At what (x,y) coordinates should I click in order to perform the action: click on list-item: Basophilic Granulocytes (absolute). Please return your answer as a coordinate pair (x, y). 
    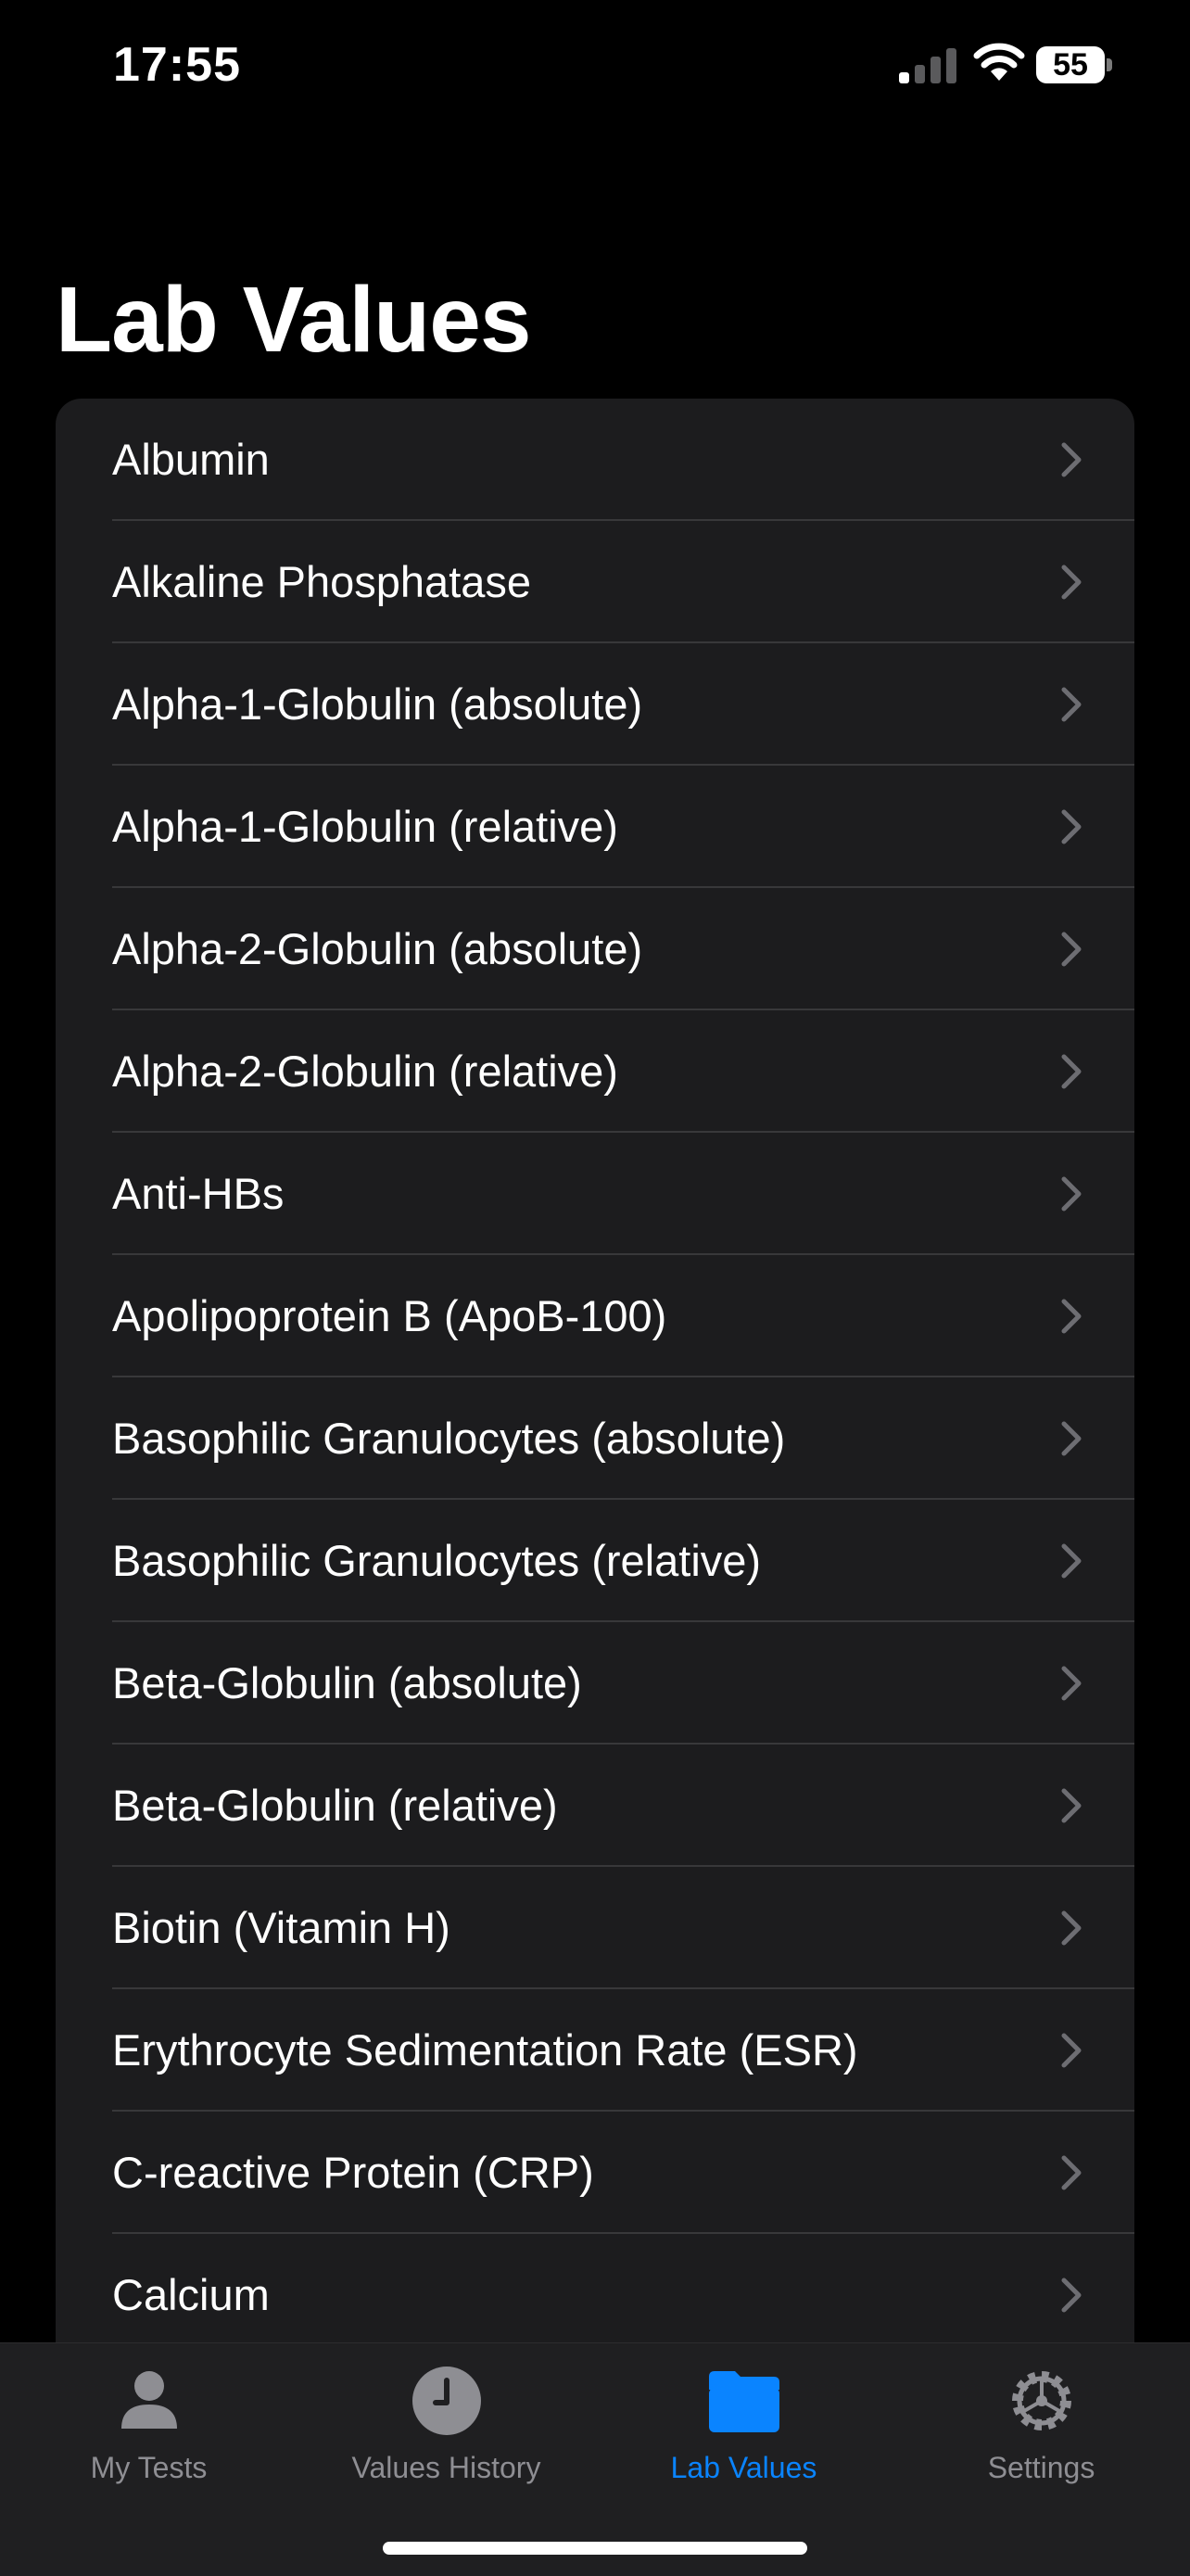
    Looking at the image, I should click on (595, 1438).